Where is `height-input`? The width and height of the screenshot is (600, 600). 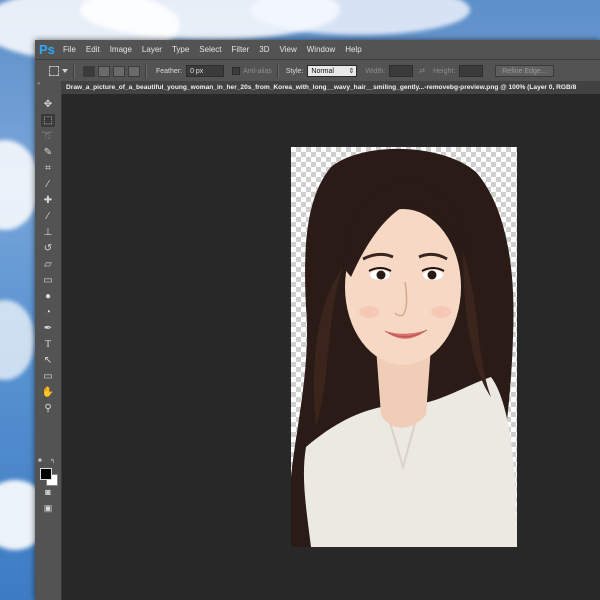
height-input is located at coordinates (471, 71).